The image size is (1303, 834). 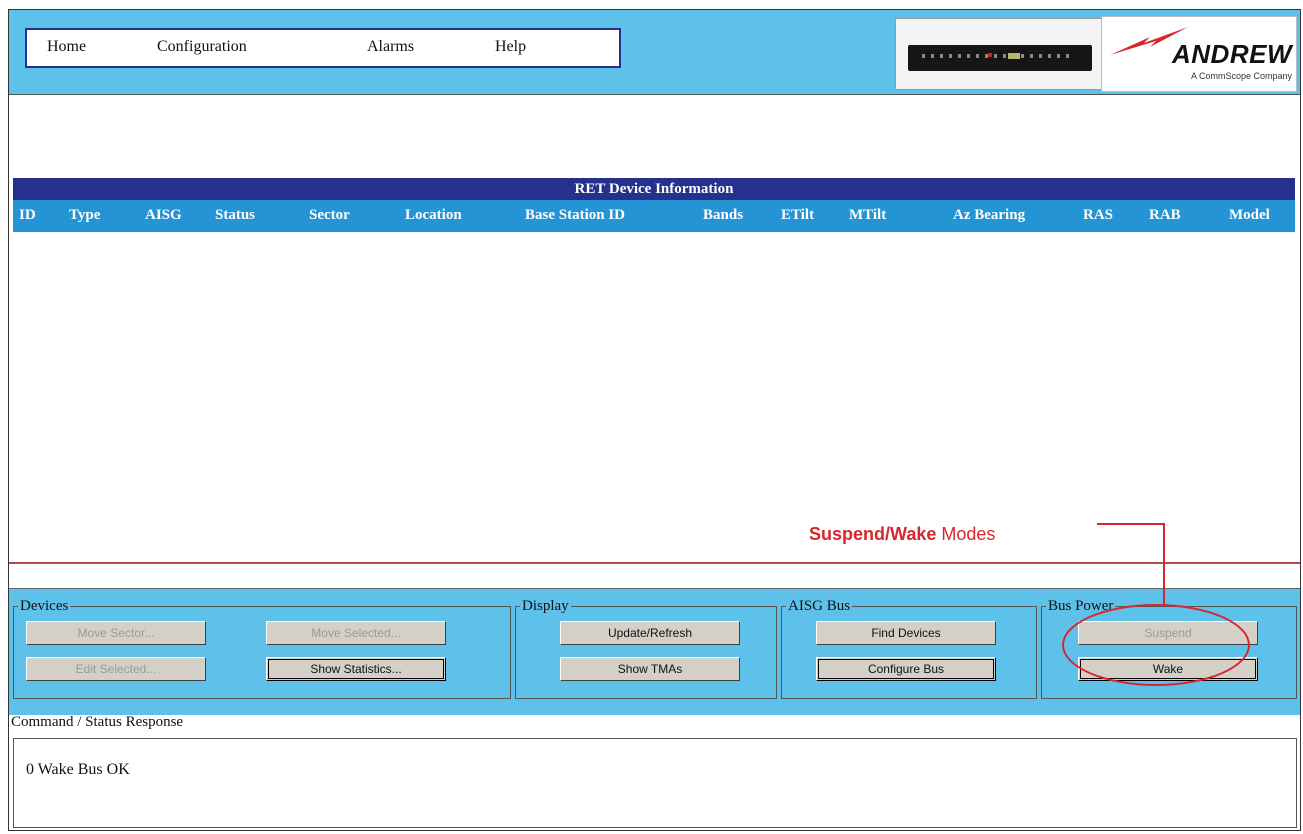 What do you see at coordinates (1165, 215) in the screenshot?
I see `col-rab: RAB` at bounding box center [1165, 215].